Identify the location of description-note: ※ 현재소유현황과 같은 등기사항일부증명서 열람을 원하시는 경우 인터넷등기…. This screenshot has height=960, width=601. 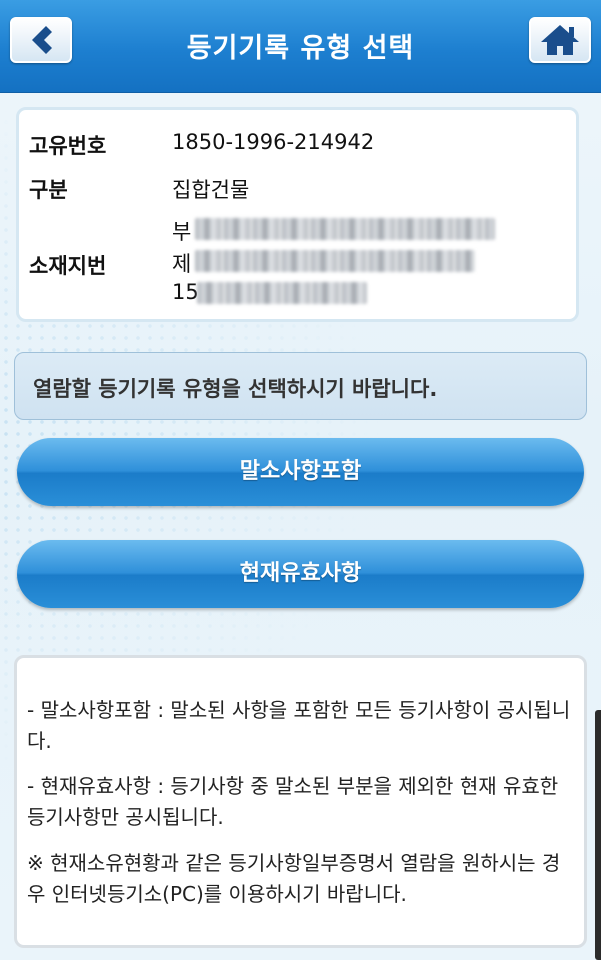
(294, 878).